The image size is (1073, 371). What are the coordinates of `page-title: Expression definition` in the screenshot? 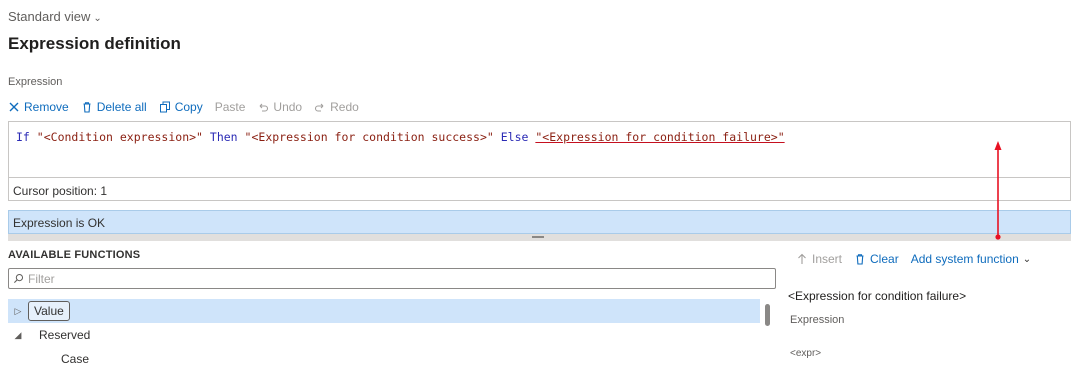 It's located at (94, 43).